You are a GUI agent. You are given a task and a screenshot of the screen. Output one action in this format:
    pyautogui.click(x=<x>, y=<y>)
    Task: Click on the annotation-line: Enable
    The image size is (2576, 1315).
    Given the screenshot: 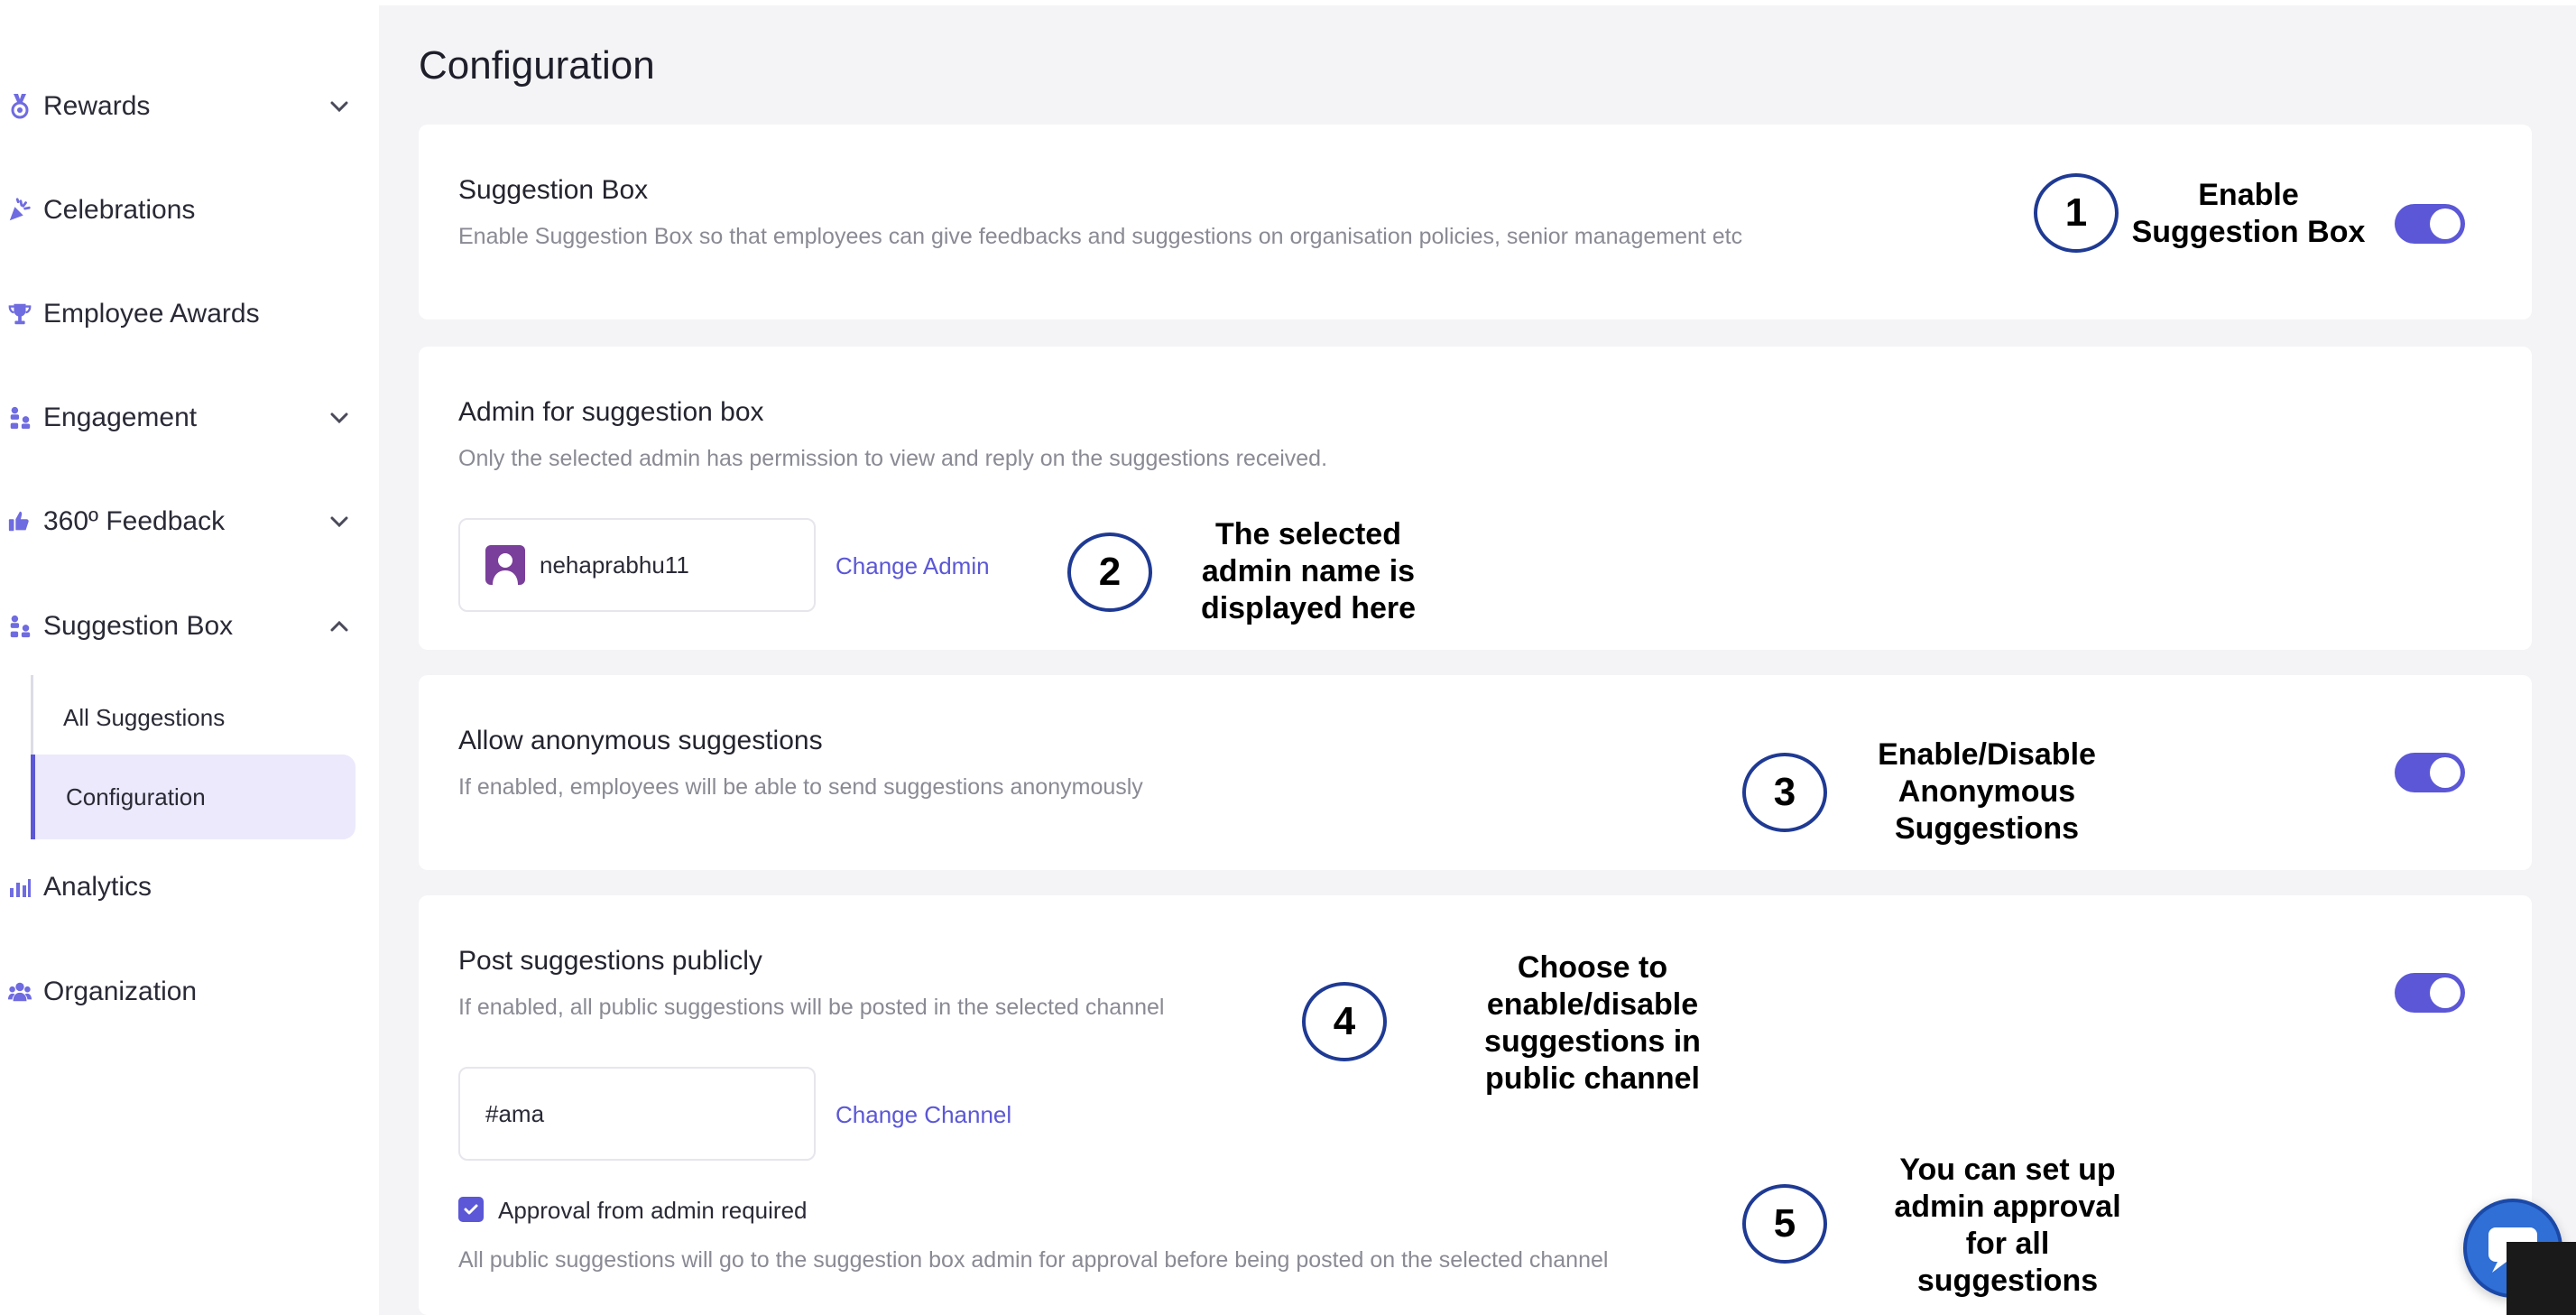 What is the action you would take?
    pyautogui.click(x=2248, y=195)
    